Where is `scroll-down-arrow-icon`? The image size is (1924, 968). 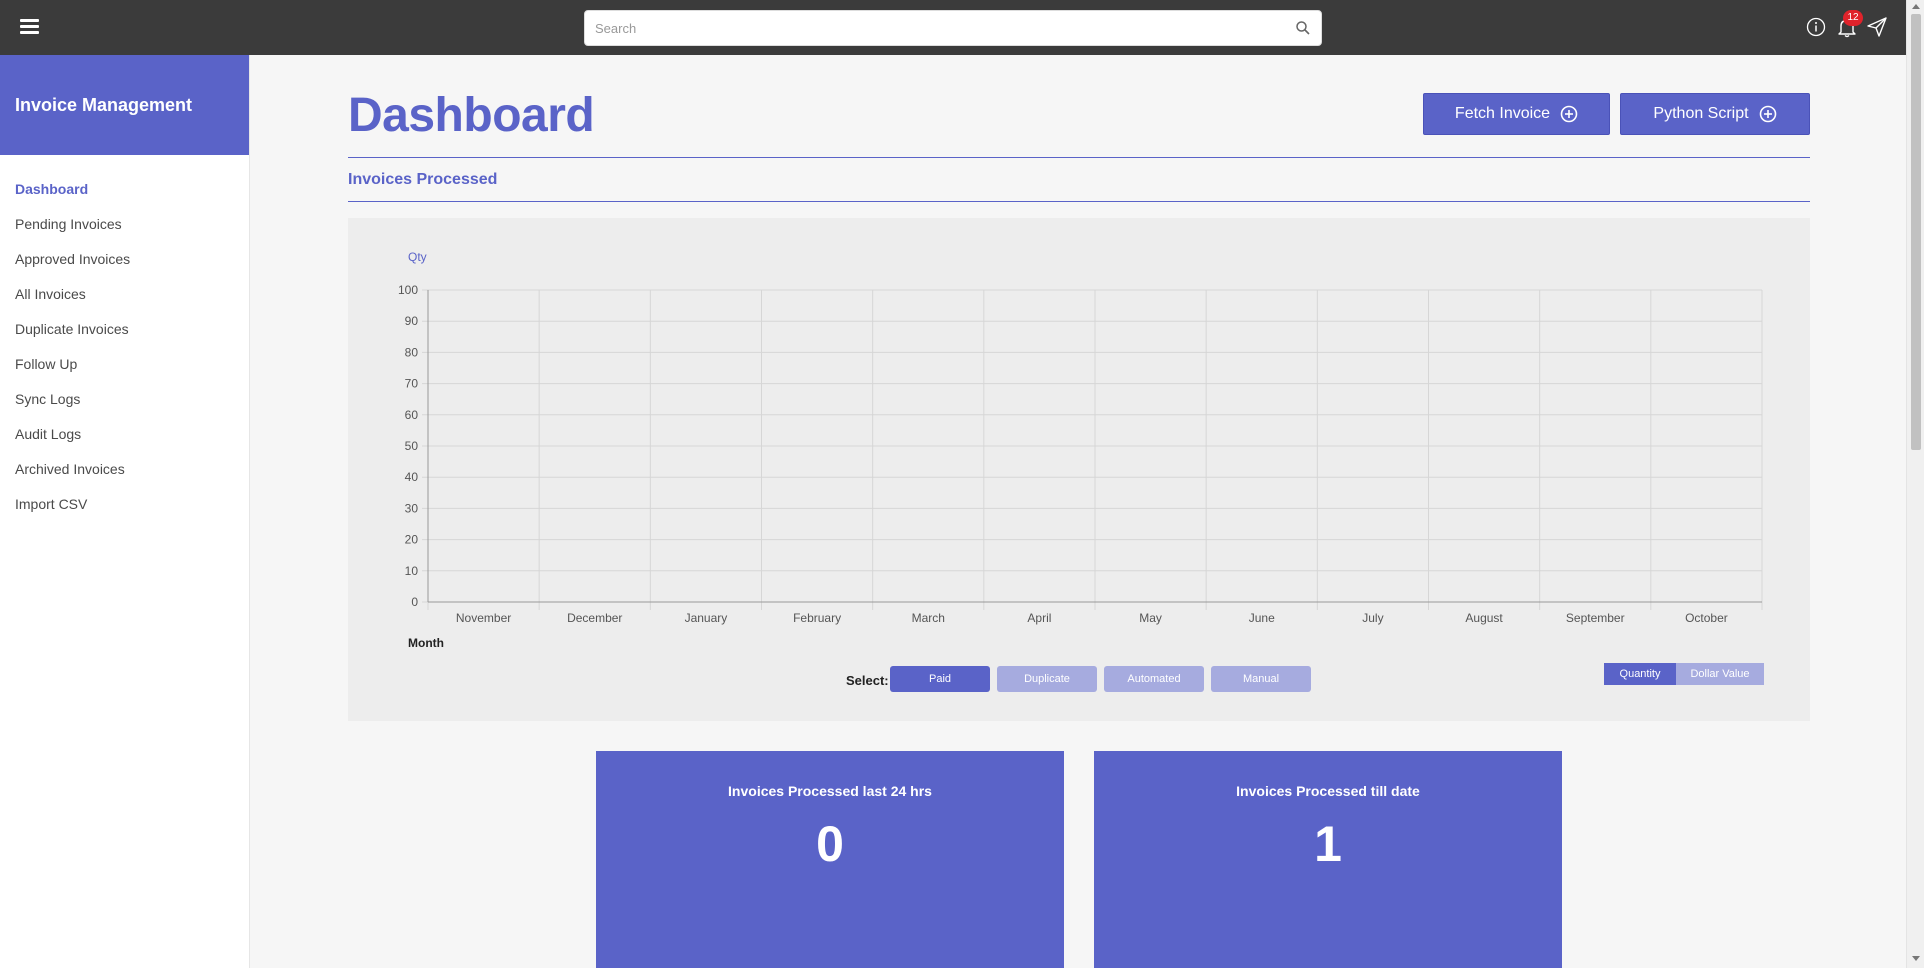
scroll-down-arrow-icon is located at coordinates (1916, 958).